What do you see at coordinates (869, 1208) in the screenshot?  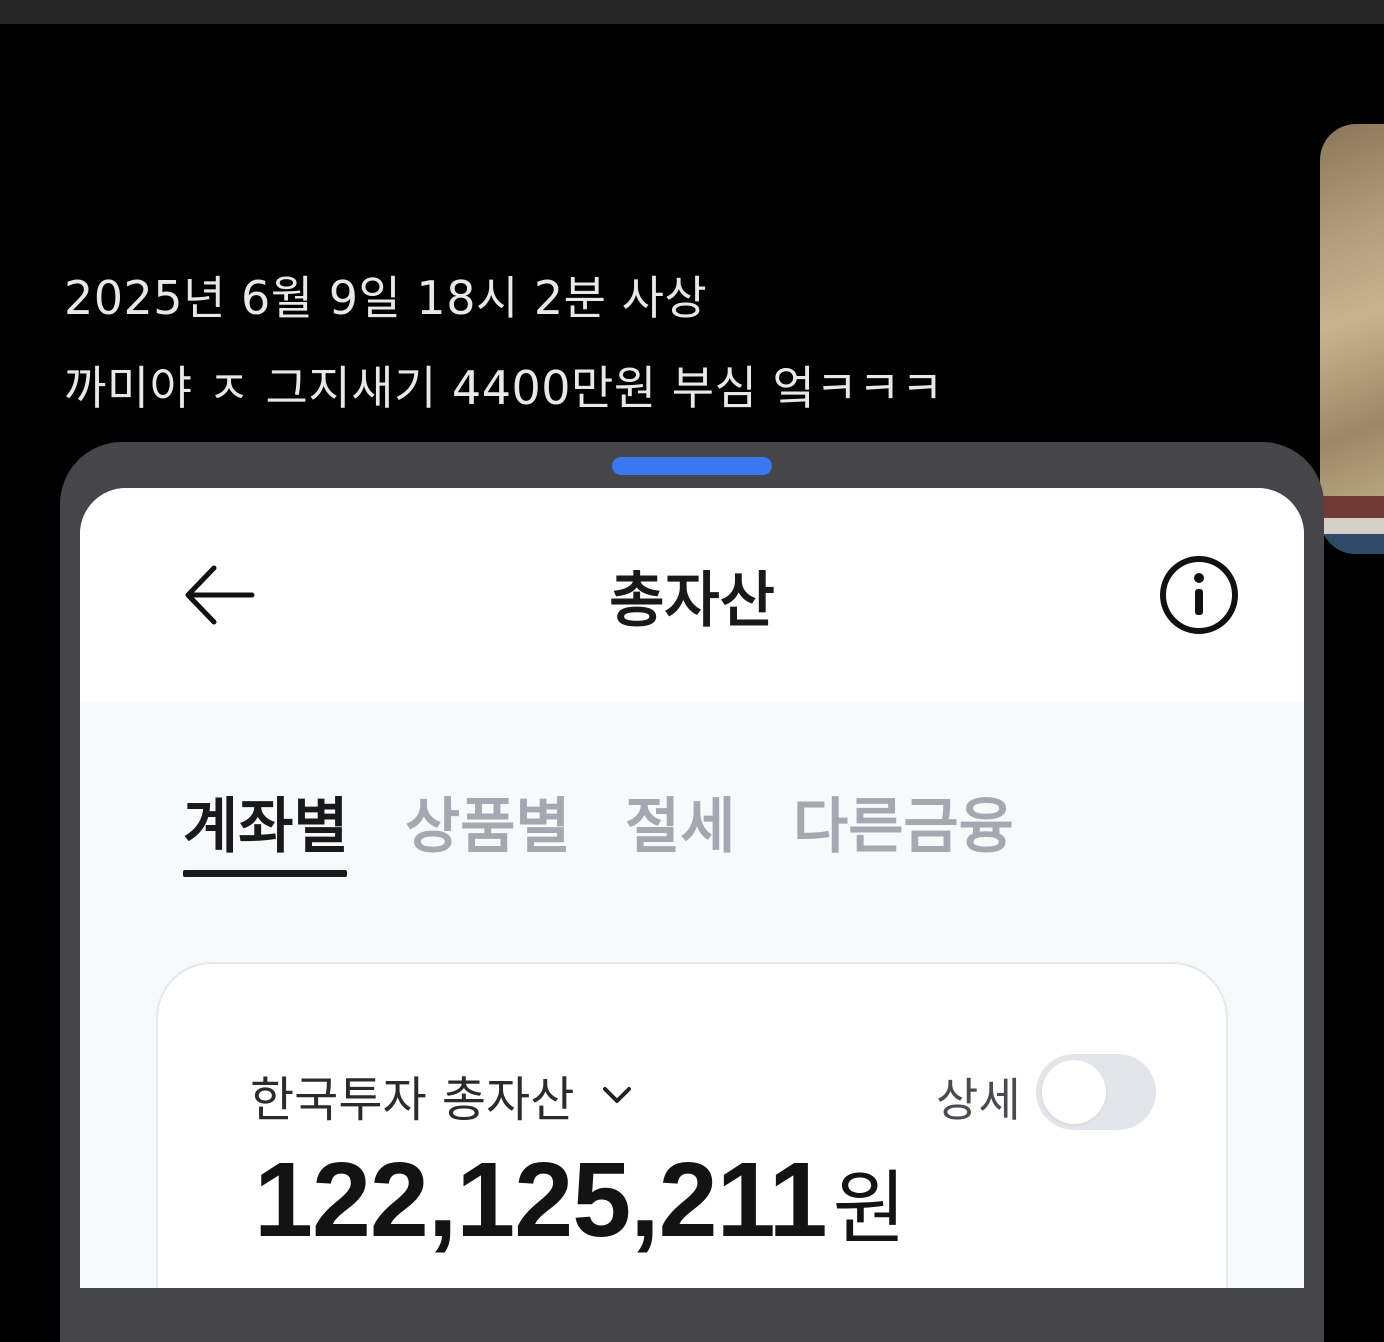 I see `currency-unit: 원` at bounding box center [869, 1208].